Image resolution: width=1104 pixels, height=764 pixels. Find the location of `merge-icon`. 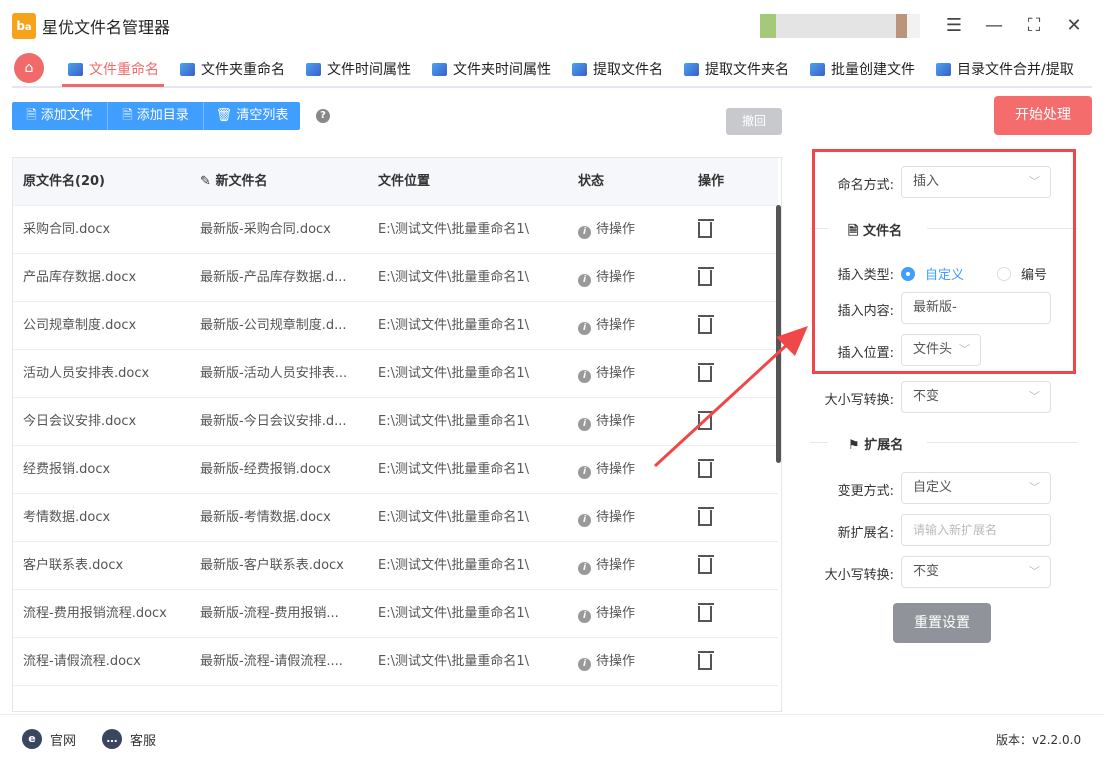

merge-icon is located at coordinates (943, 69).